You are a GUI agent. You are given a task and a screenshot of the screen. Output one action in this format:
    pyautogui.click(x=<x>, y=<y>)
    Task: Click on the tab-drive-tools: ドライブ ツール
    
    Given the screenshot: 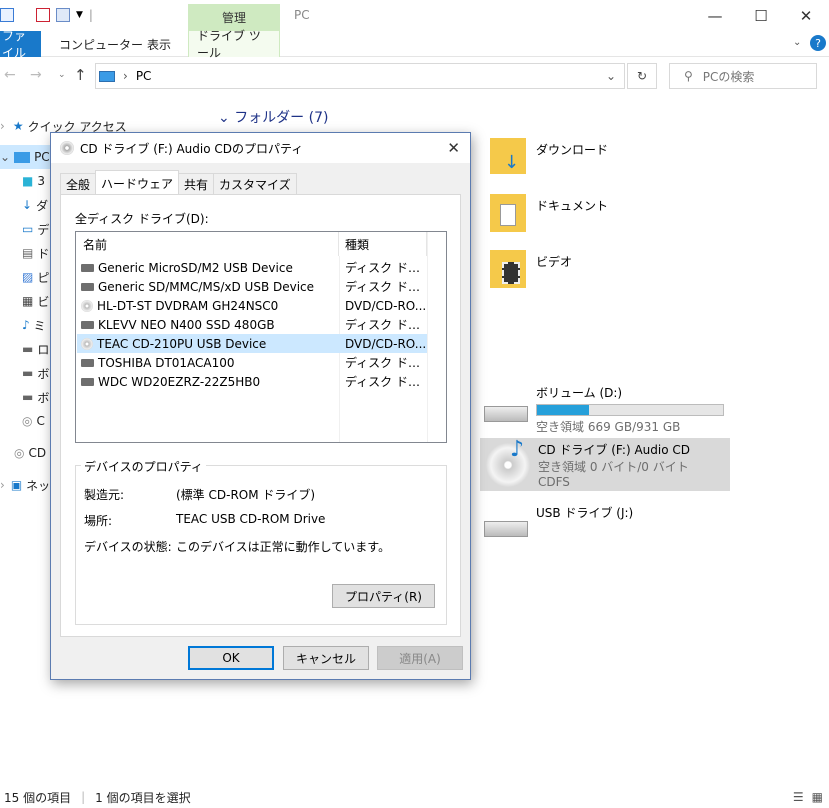 What is the action you would take?
    pyautogui.click(x=234, y=44)
    